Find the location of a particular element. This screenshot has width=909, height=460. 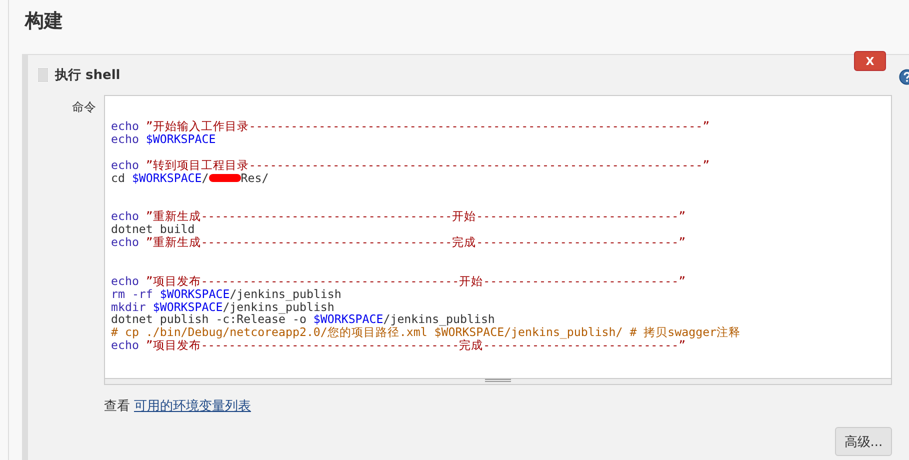

code-line: cd $WORKSPACE/ Res/ is located at coordinates (190, 178).